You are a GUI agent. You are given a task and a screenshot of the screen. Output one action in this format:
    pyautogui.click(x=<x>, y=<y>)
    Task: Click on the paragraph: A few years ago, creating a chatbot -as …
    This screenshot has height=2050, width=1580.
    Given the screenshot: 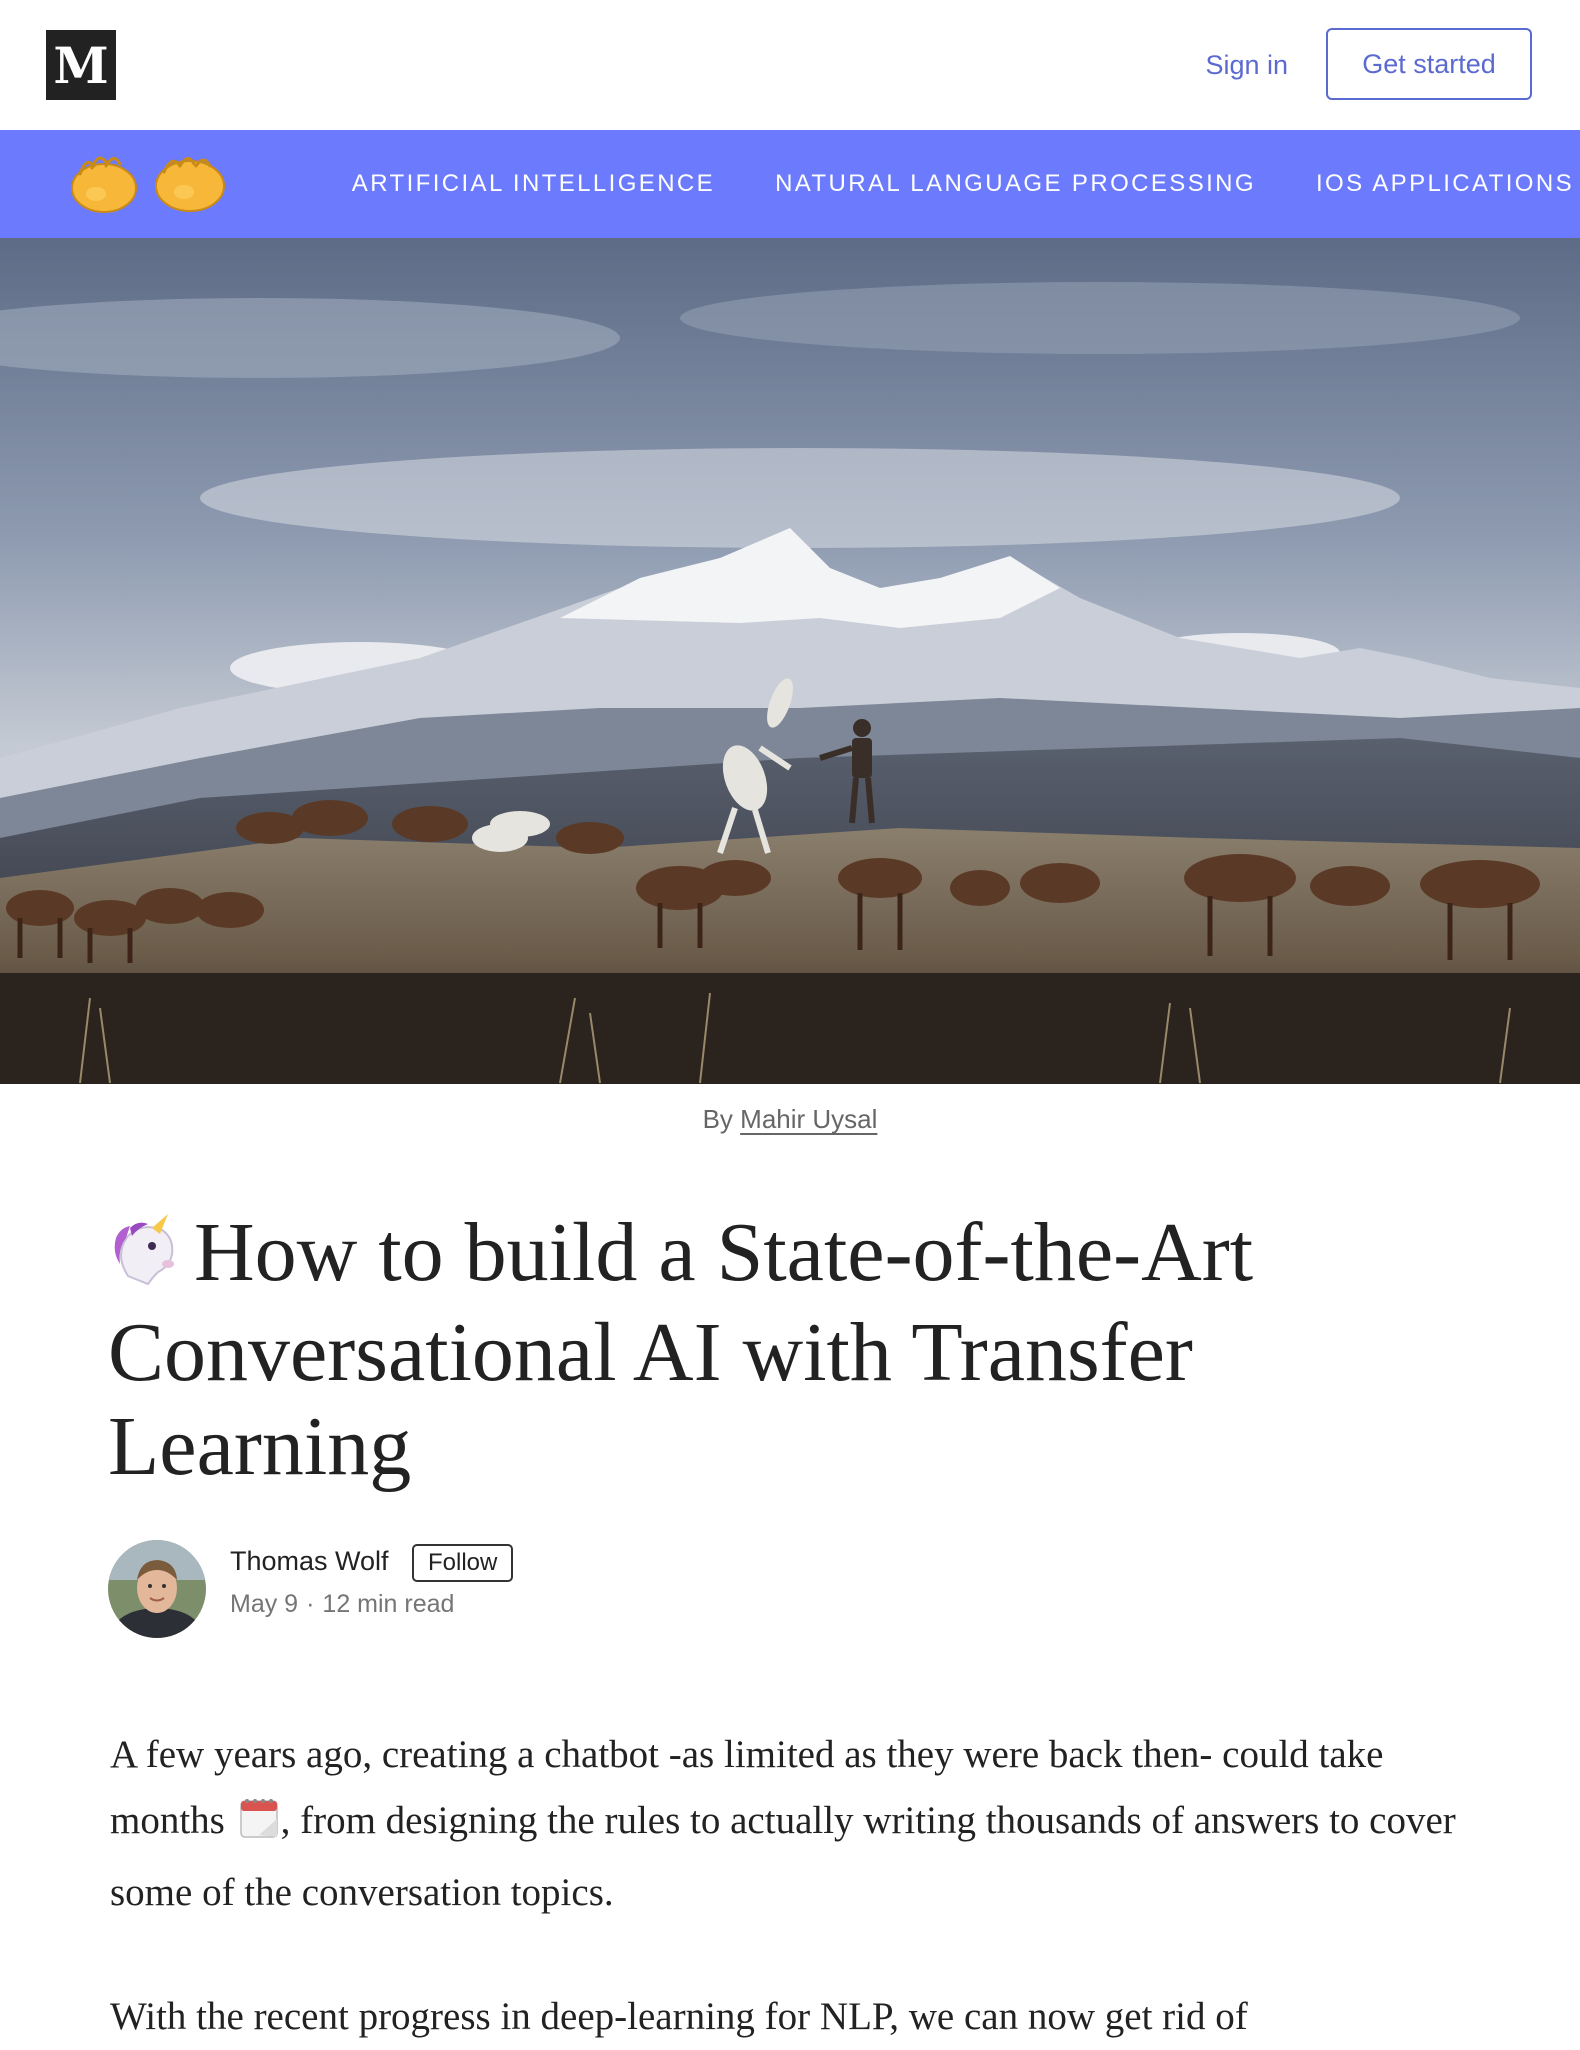 What is the action you would take?
    pyautogui.click(x=800, y=1824)
    